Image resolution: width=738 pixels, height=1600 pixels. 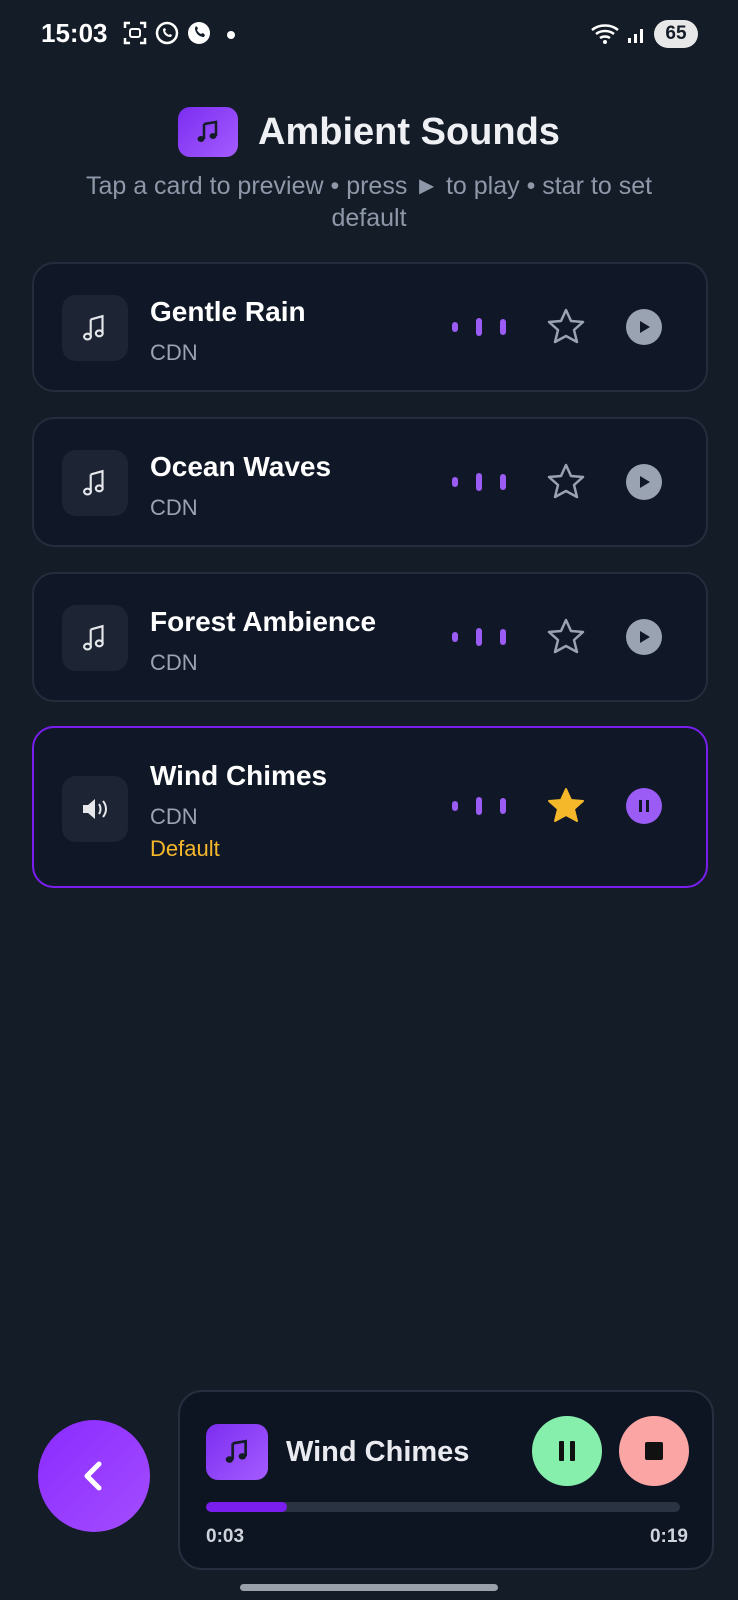 I want to click on notification-dot, so click(x=231, y=35).